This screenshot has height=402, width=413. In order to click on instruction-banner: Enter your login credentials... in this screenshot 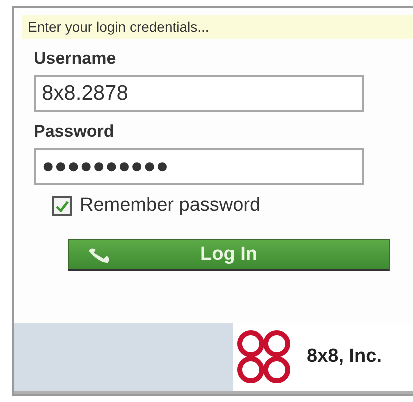, I will do `click(217, 27)`.